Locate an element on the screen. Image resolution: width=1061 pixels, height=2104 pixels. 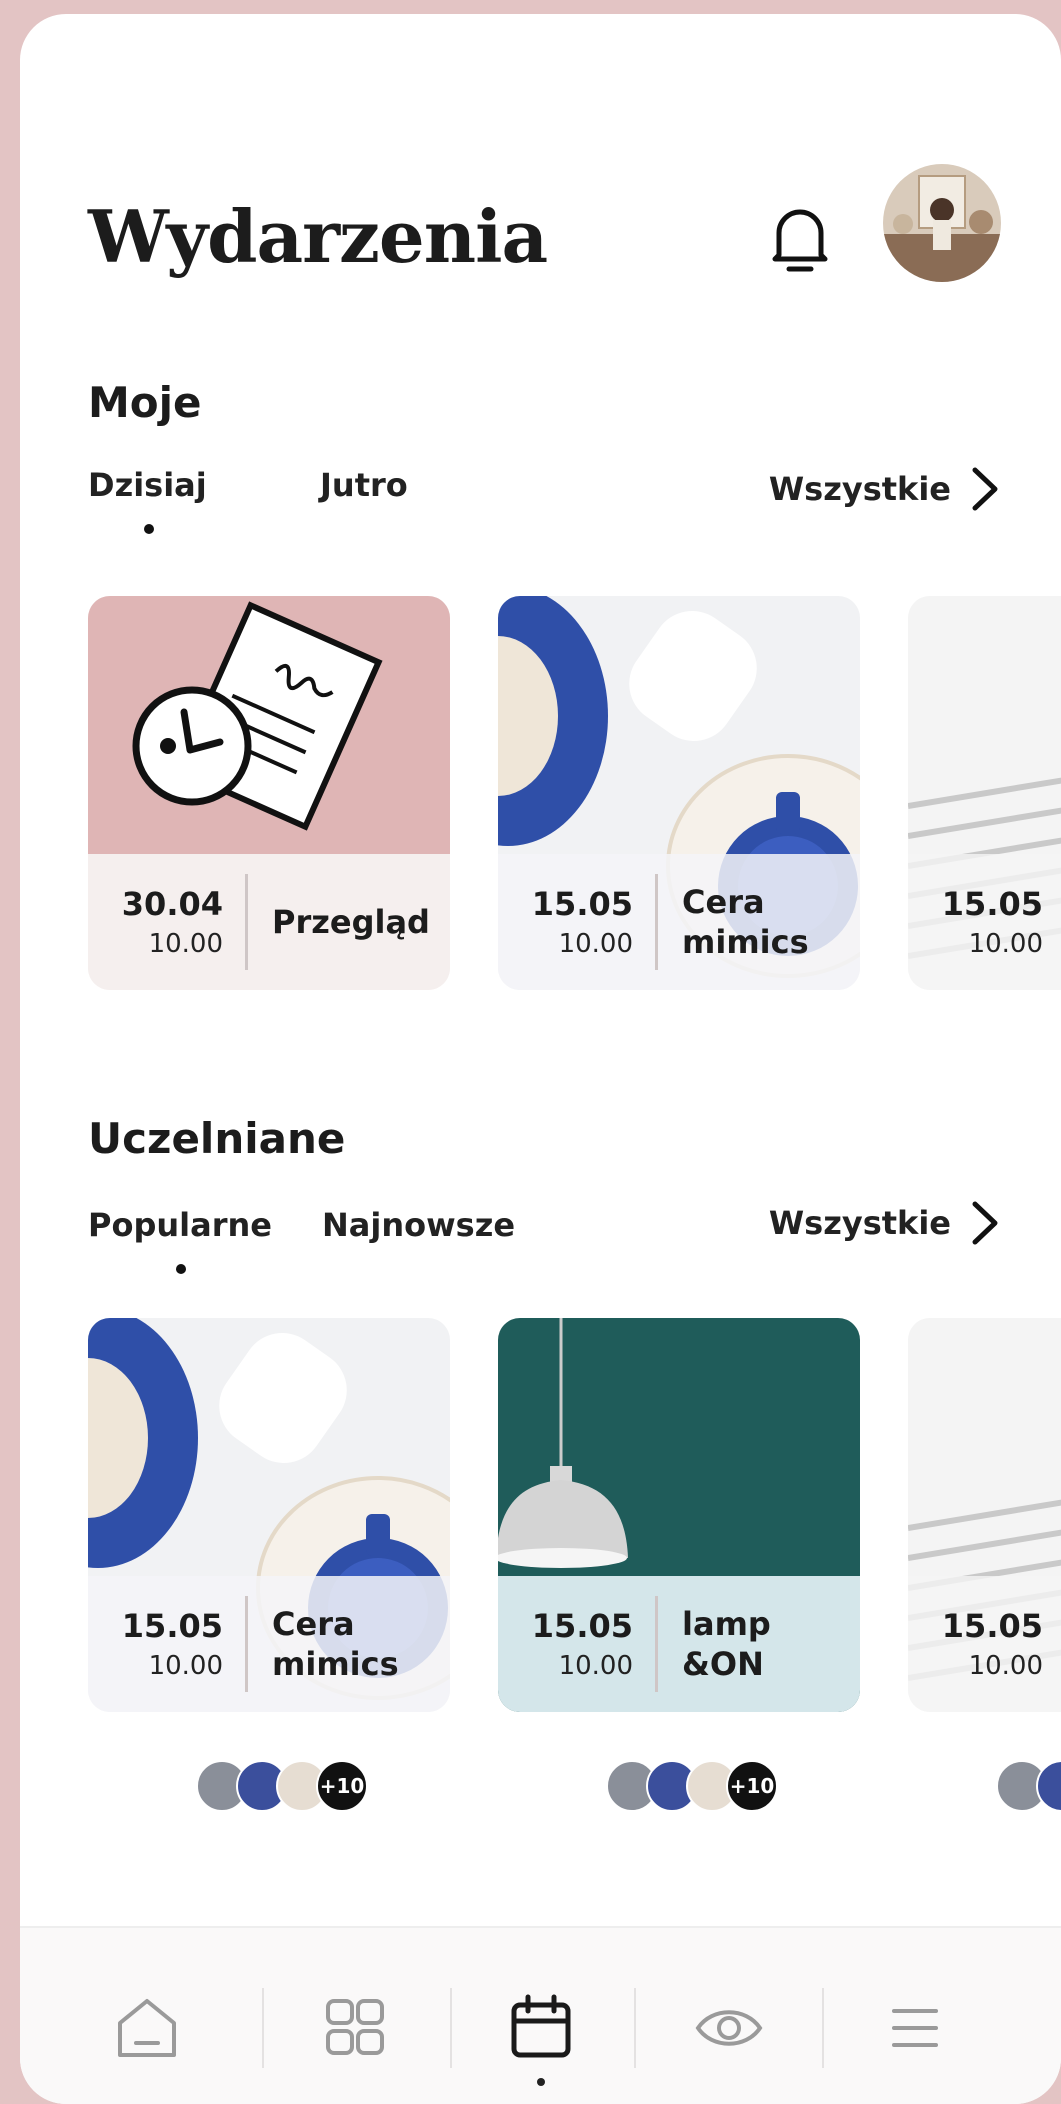
see-all-mine-link: Wszystkie is located at coordinates (885, 489).